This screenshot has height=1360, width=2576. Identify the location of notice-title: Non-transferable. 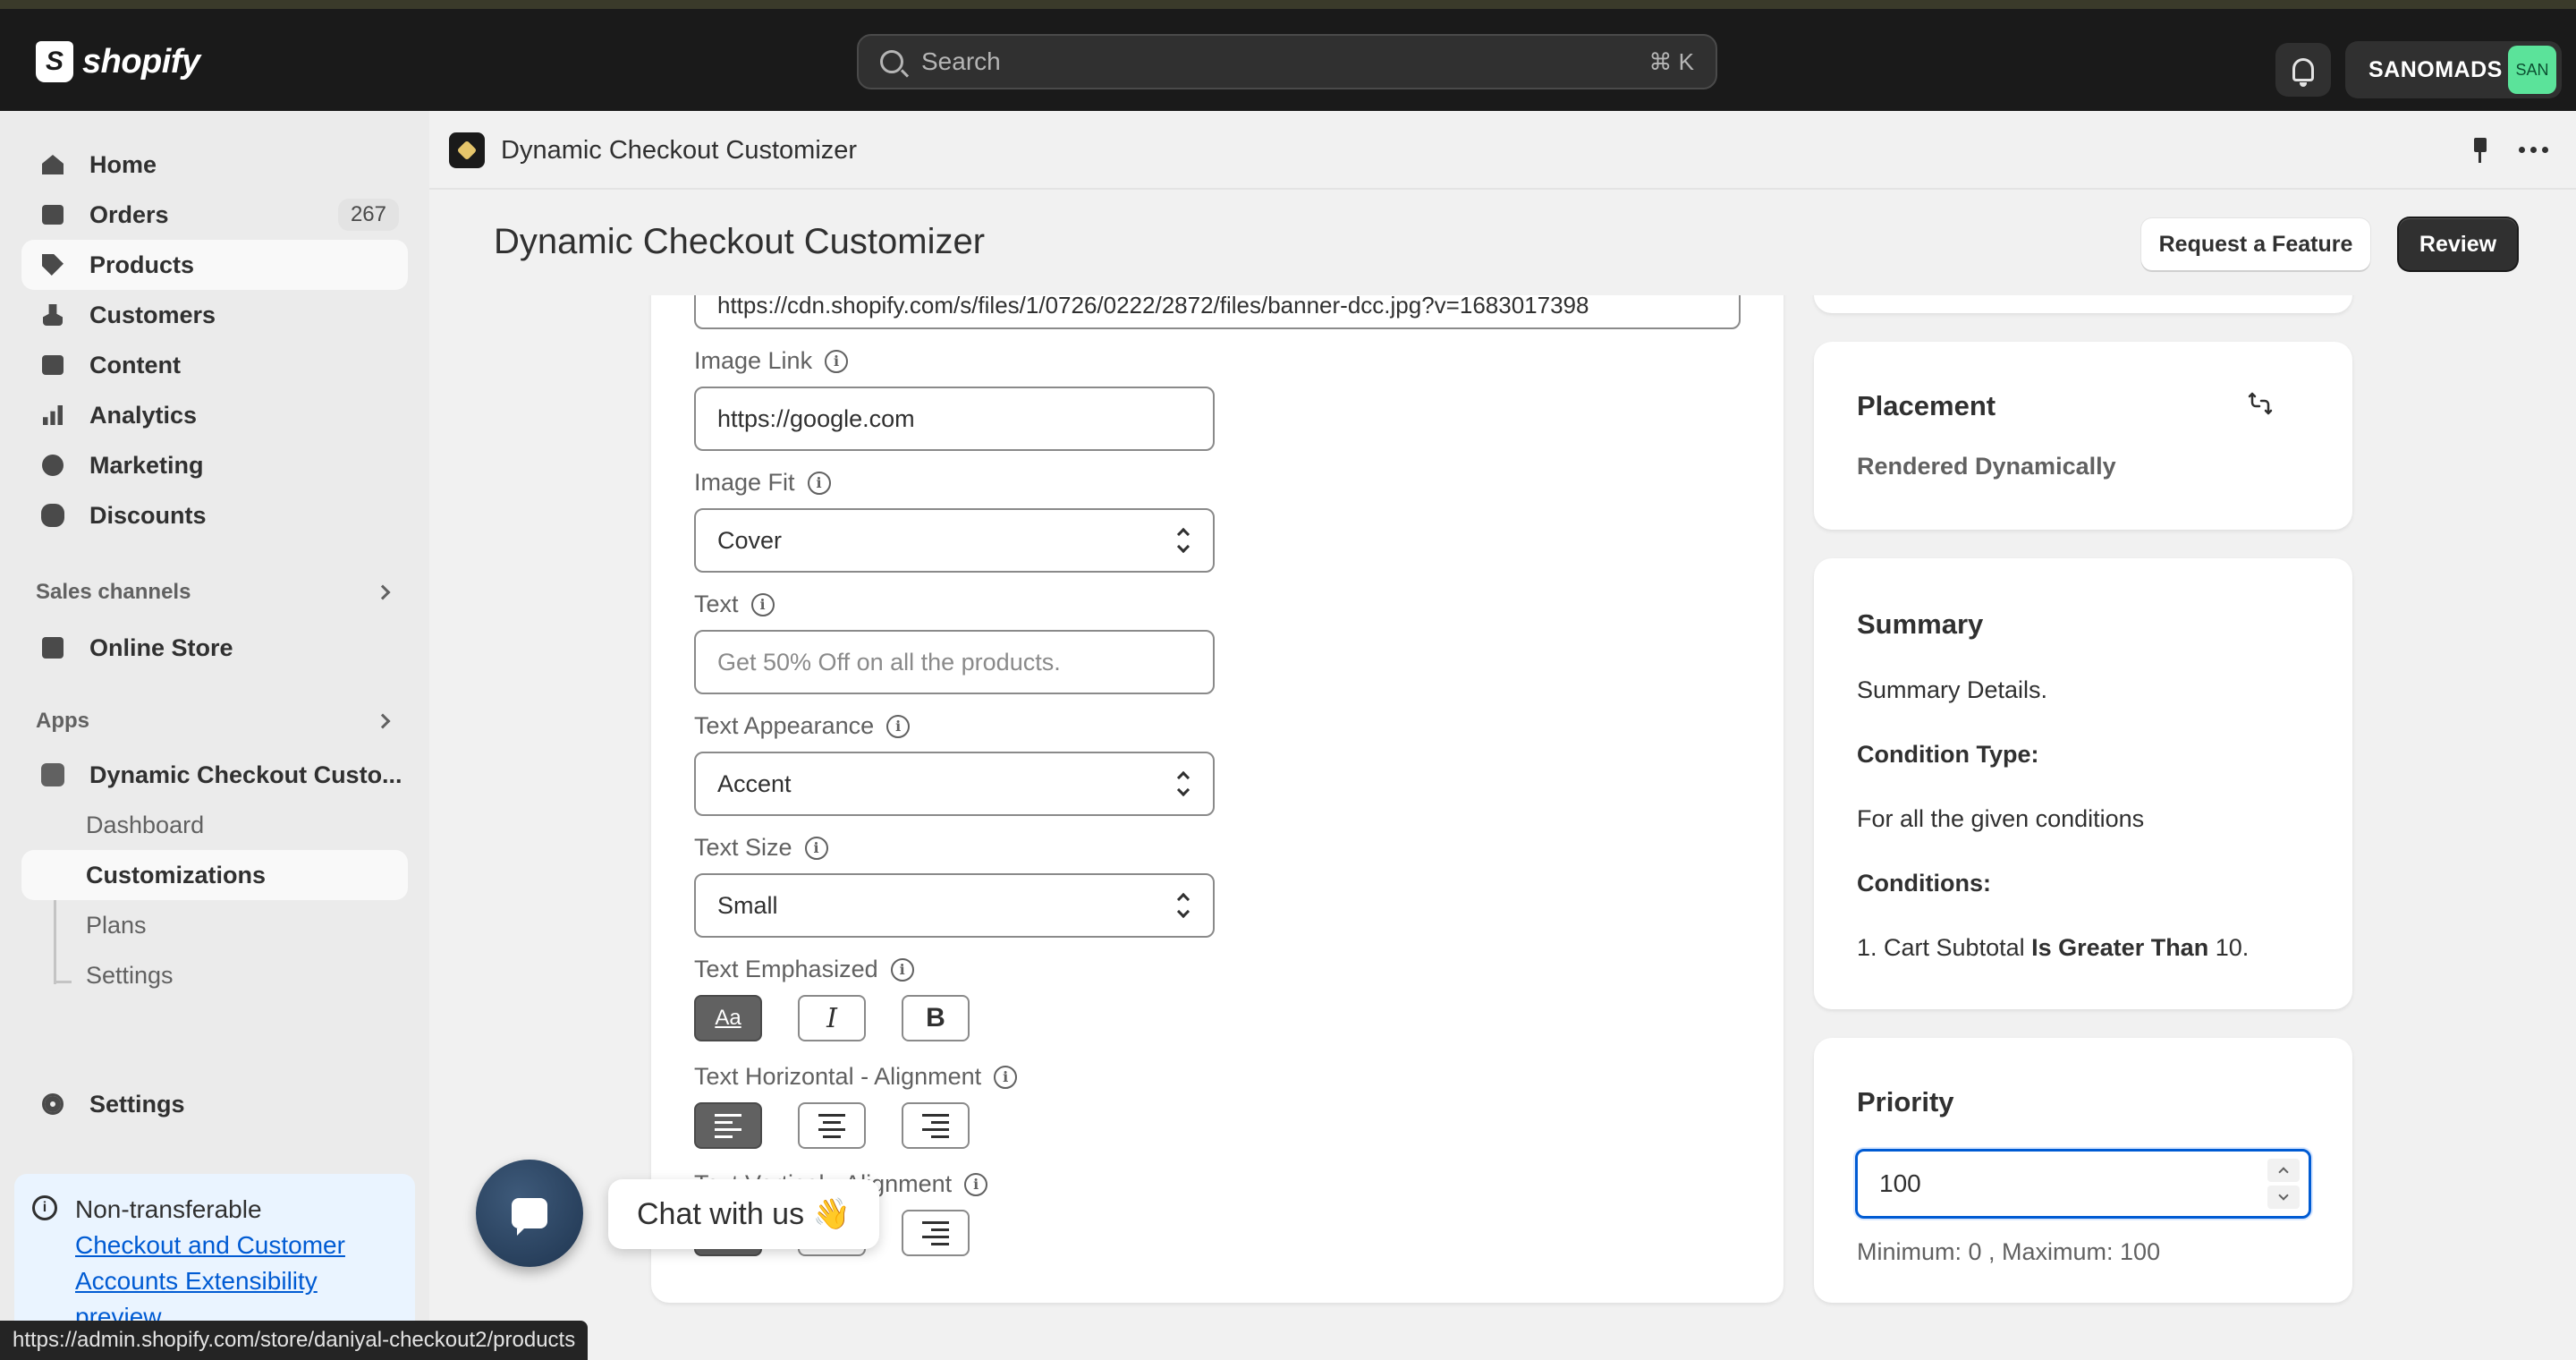
(168, 1209).